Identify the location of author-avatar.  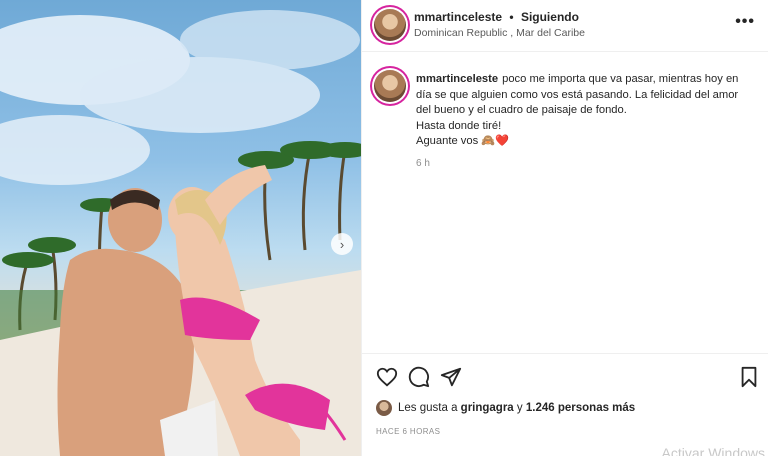
(390, 25).